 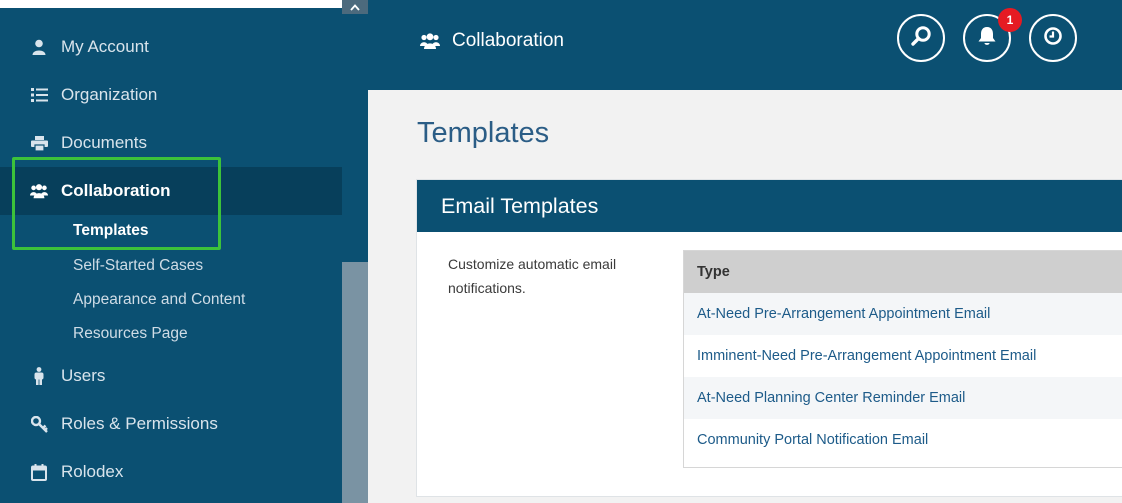 I want to click on sidebar-scrollbar, so click(x=355, y=251).